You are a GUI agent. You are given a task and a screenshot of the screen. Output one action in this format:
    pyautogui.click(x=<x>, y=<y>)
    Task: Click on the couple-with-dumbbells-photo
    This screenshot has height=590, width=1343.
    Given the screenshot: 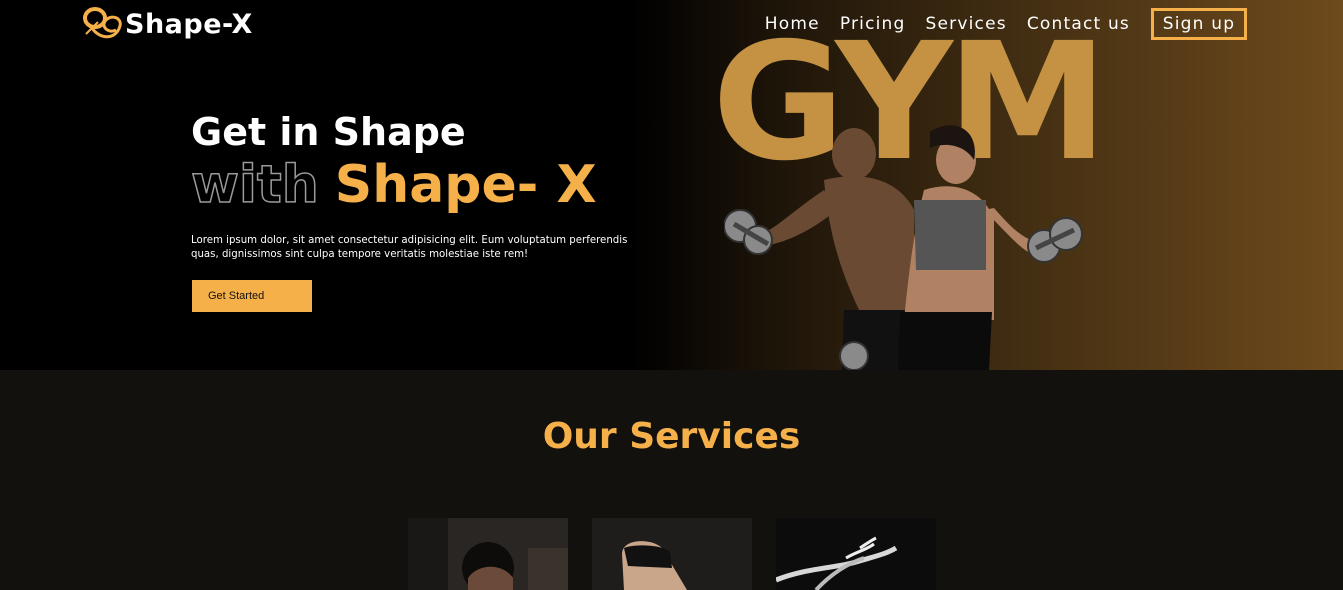 What is the action you would take?
    pyautogui.click(x=903, y=247)
    